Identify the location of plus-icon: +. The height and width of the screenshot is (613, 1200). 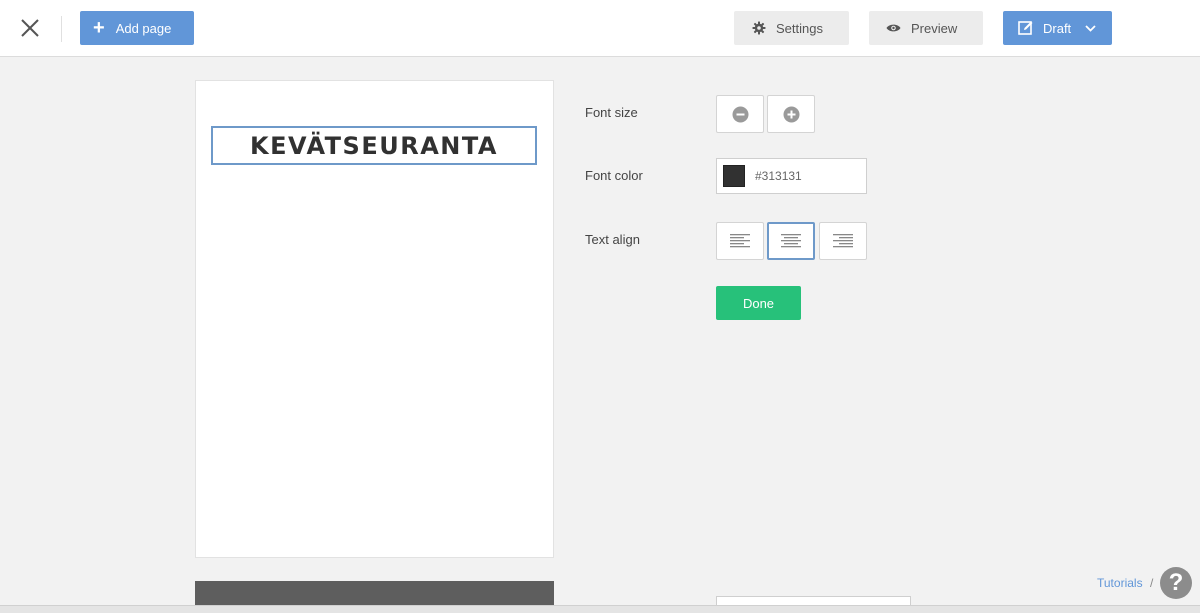
(99, 28).